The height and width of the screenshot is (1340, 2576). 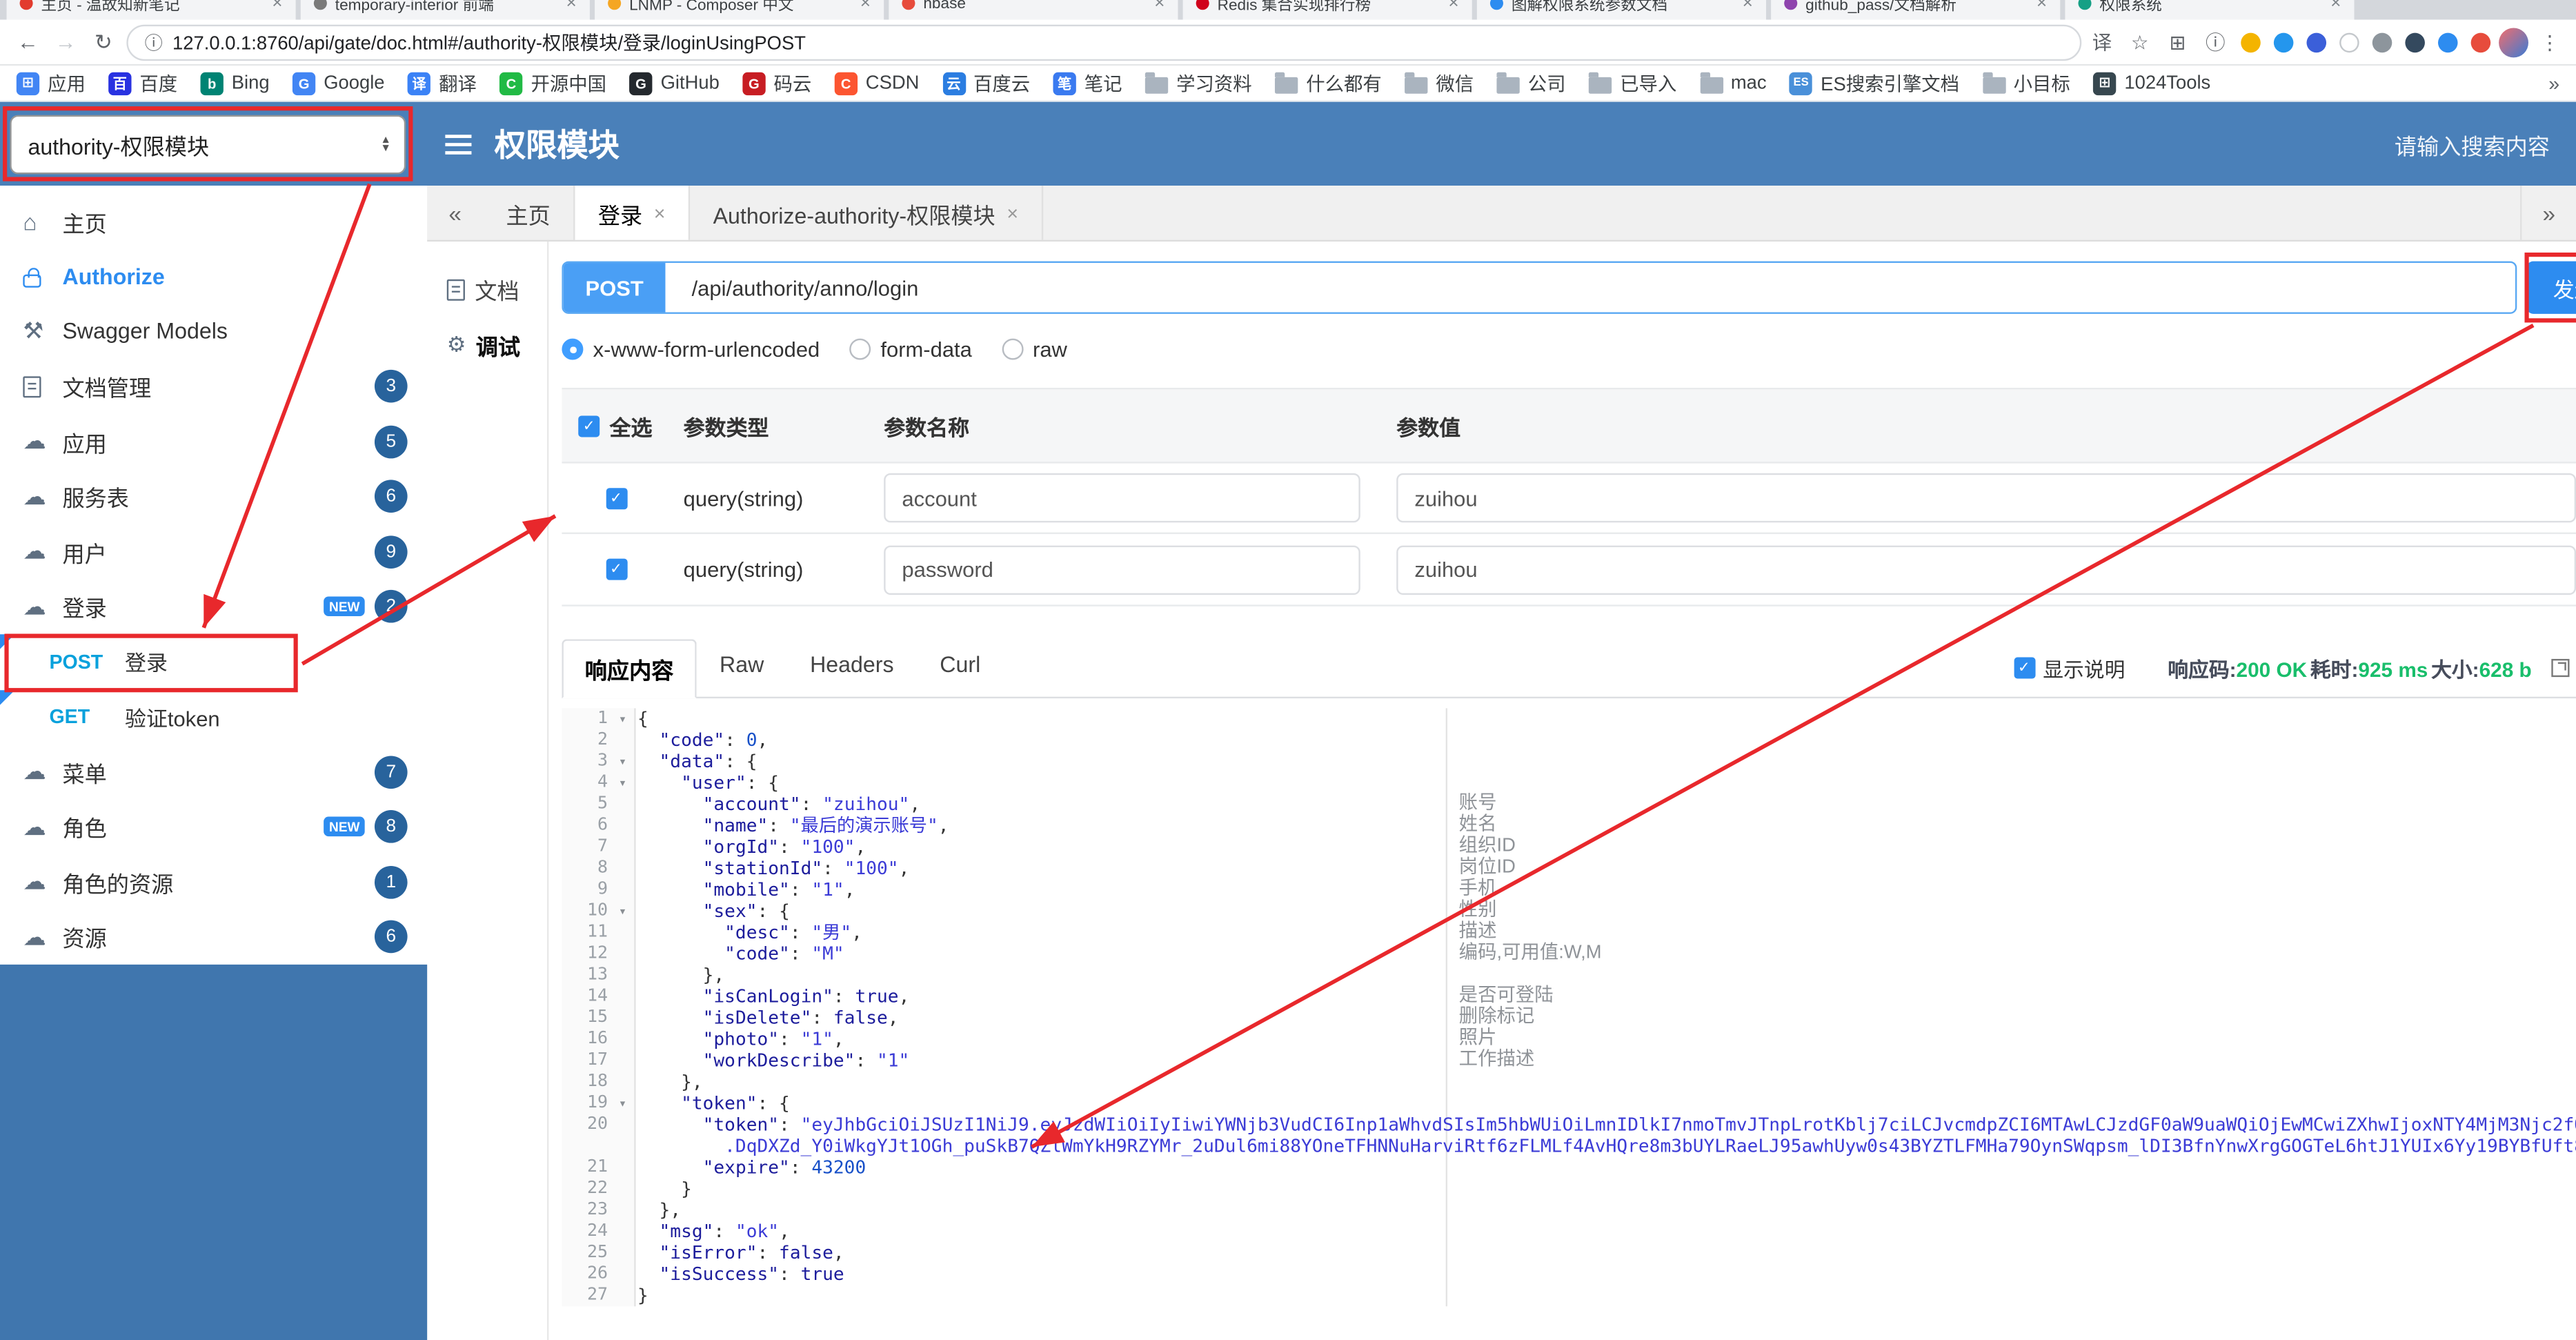 I want to click on sidebar-item-文档管理: 文档管理 3, so click(x=213, y=386).